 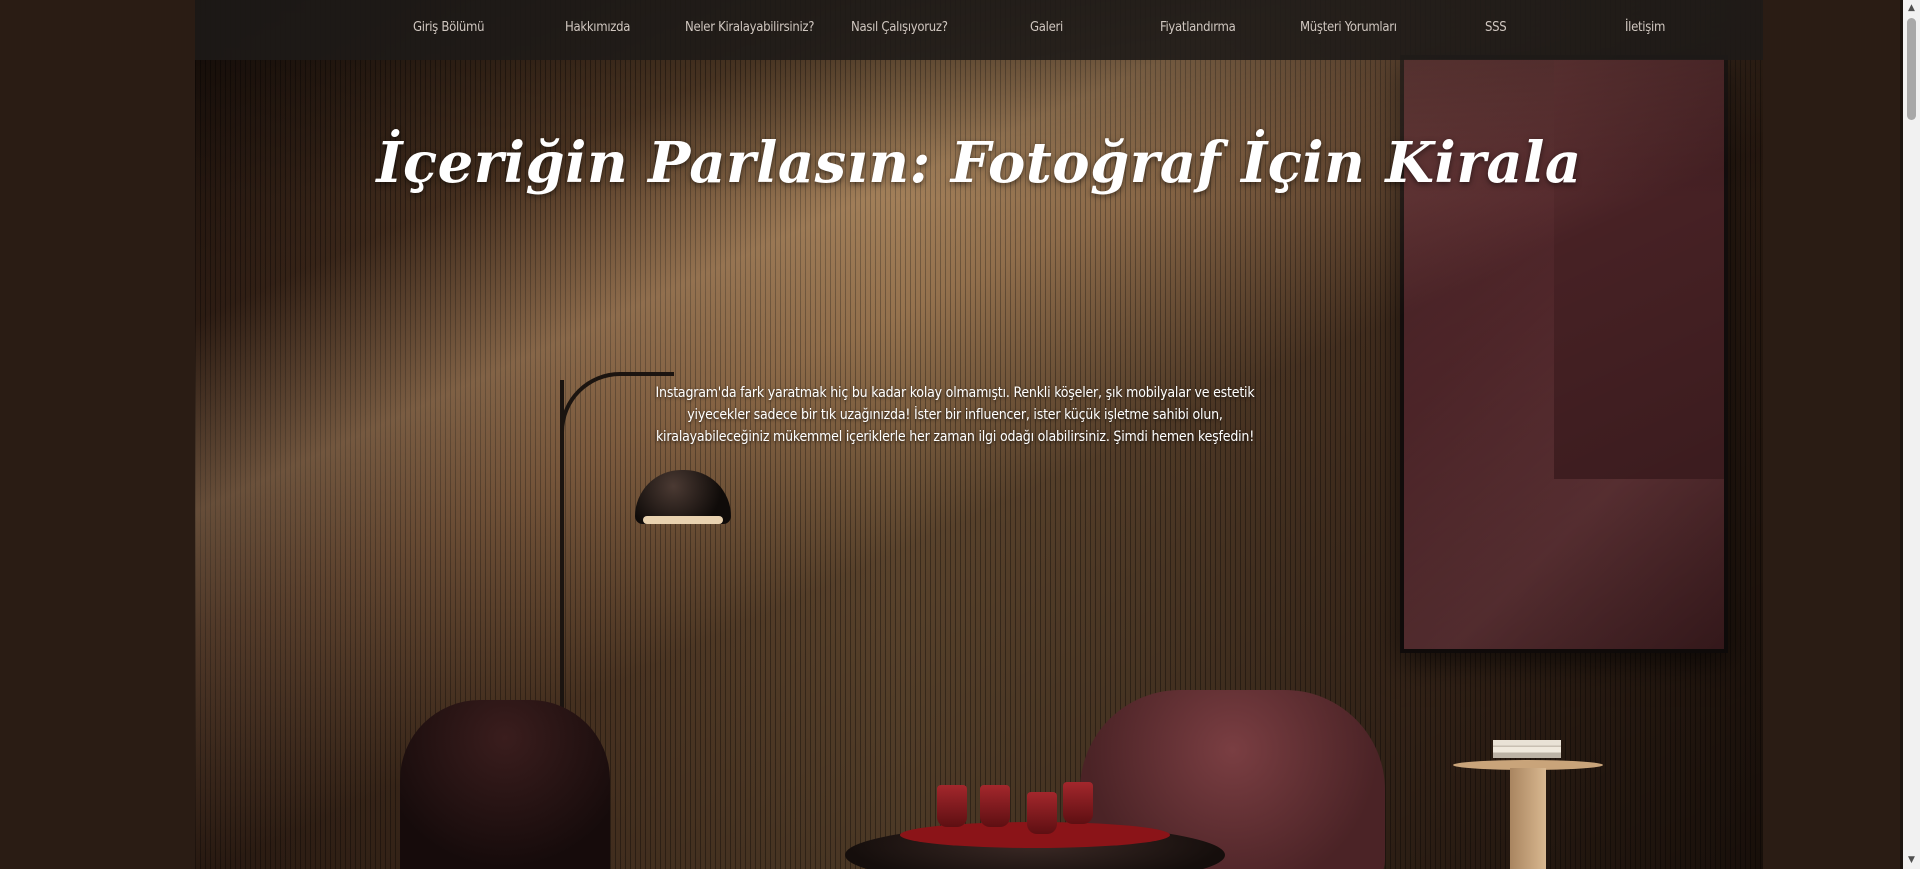 I want to click on nav-item-hakkimizda: Hakkımızda, so click(x=597, y=27).